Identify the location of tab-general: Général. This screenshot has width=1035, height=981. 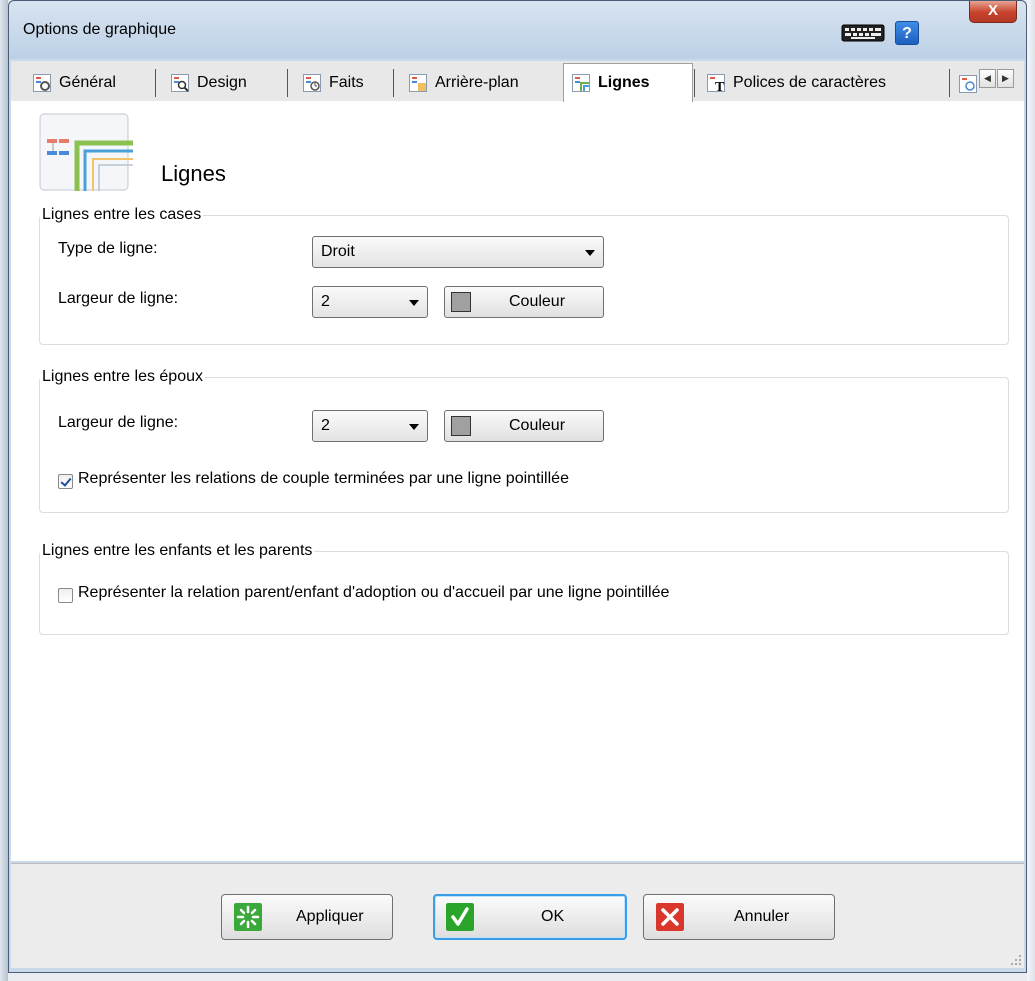
(74, 83).